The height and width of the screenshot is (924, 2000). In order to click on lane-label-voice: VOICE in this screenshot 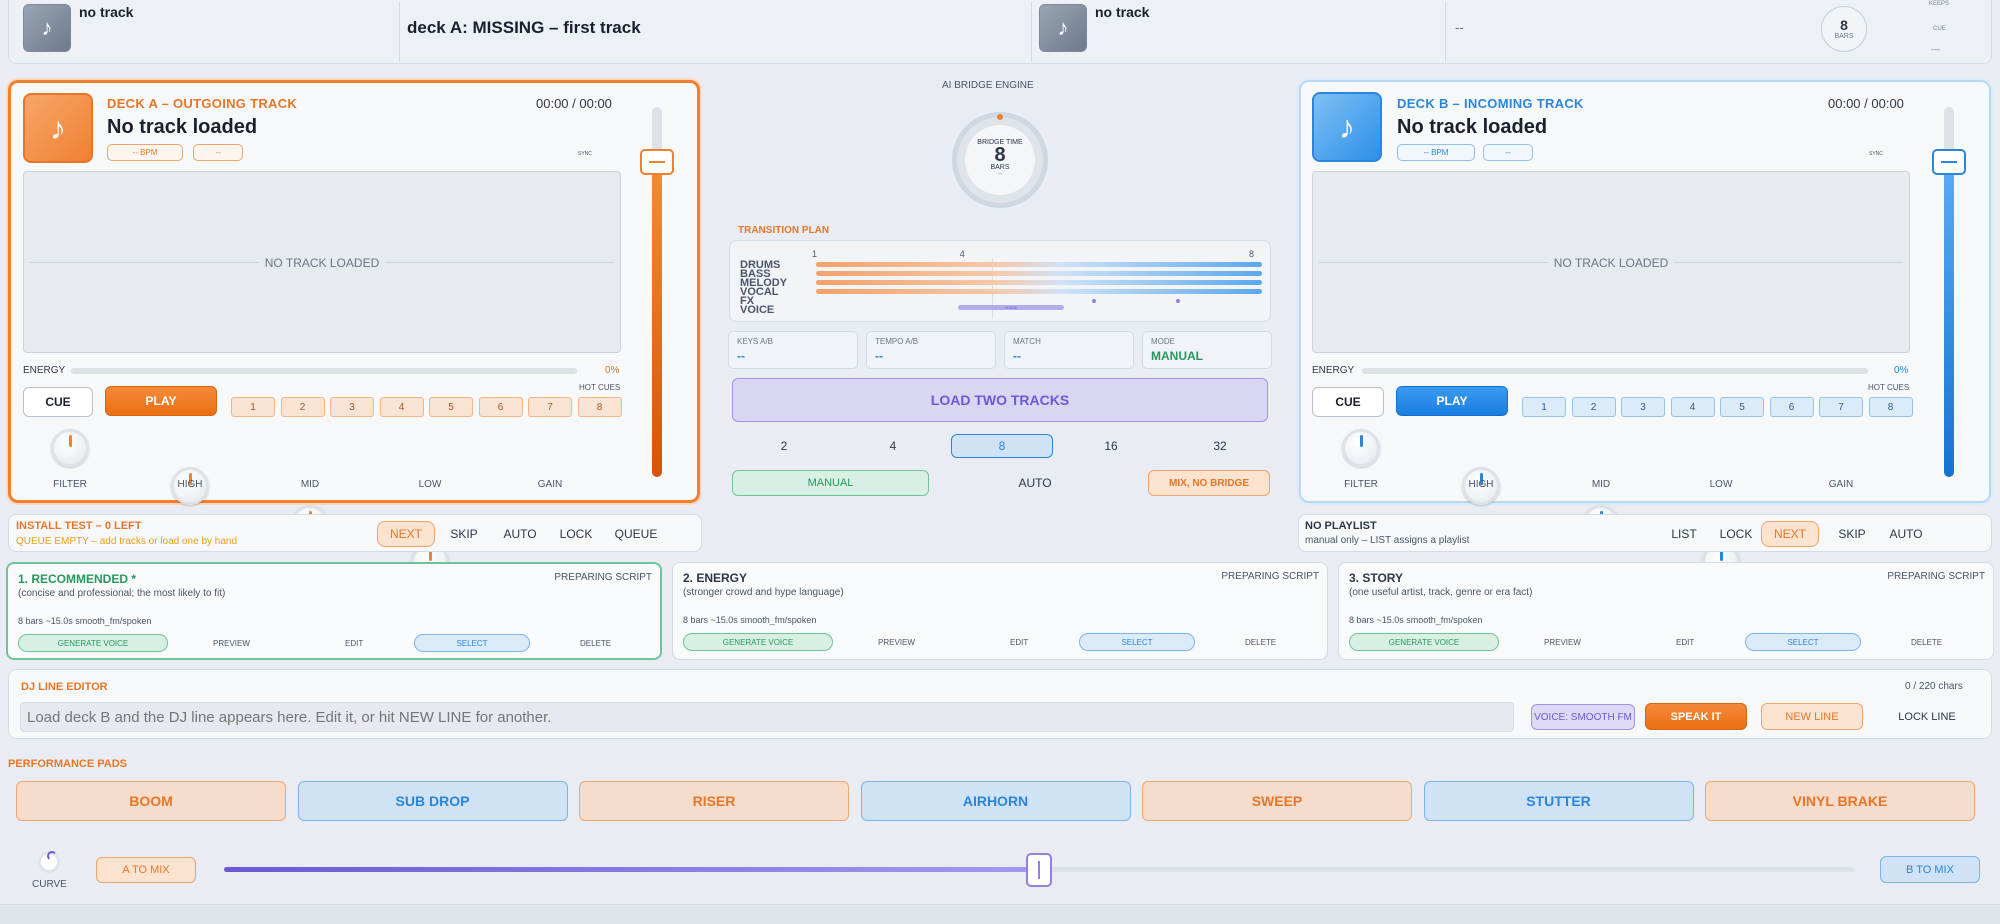, I will do `click(757, 310)`.